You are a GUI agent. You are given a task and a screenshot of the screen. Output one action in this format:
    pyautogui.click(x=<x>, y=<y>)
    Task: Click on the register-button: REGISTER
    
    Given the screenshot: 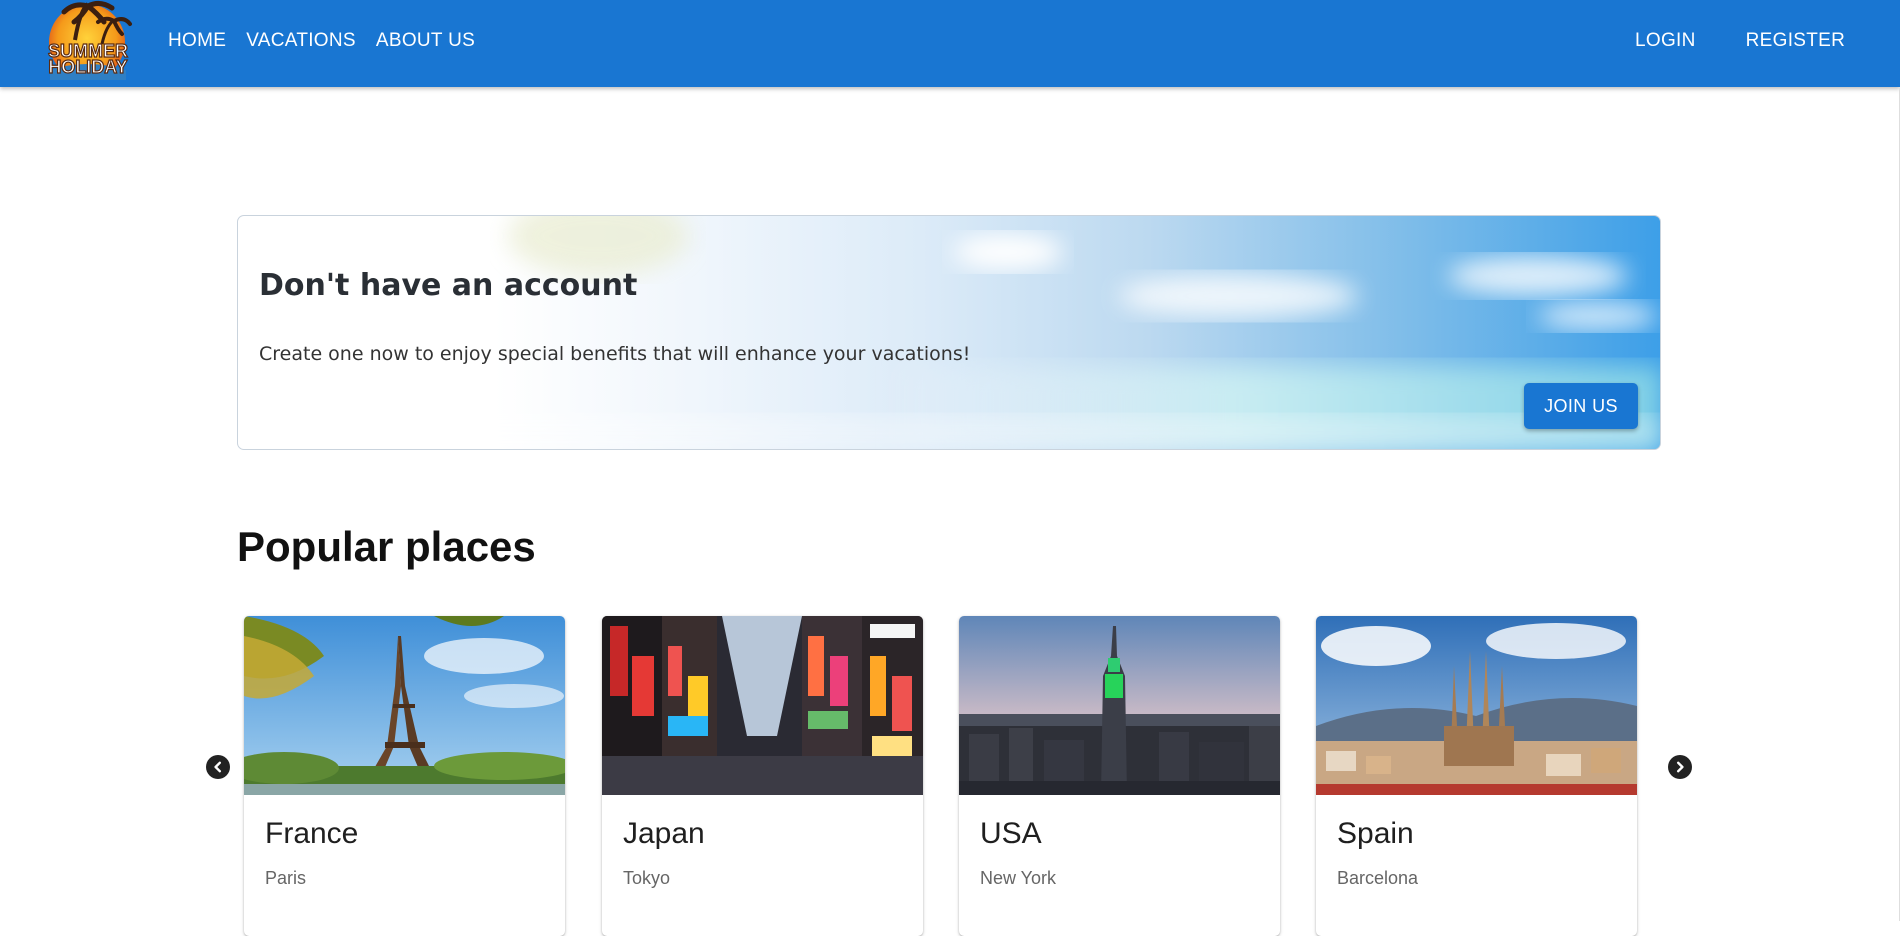 What is the action you would take?
    pyautogui.click(x=1796, y=41)
    